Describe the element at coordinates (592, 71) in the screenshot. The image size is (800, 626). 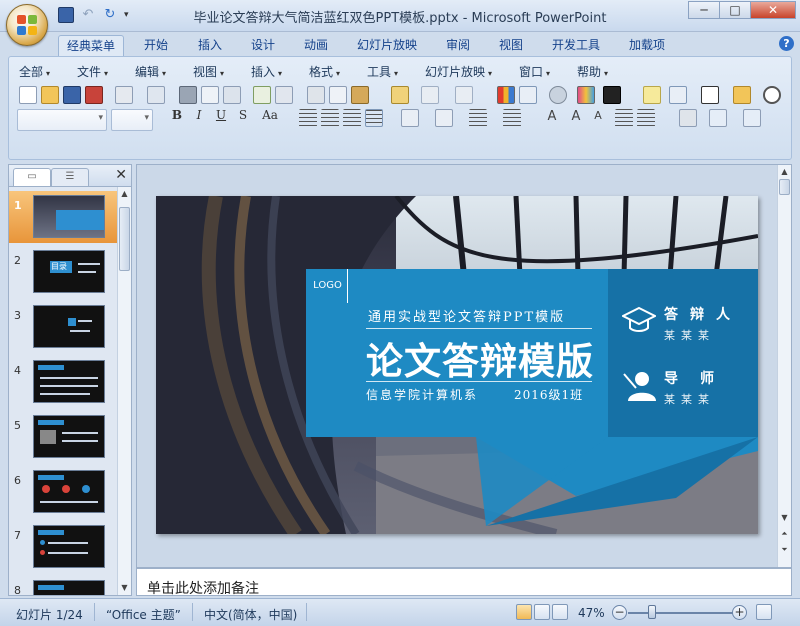
I see `menu-help: 帮助 ▾` at that location.